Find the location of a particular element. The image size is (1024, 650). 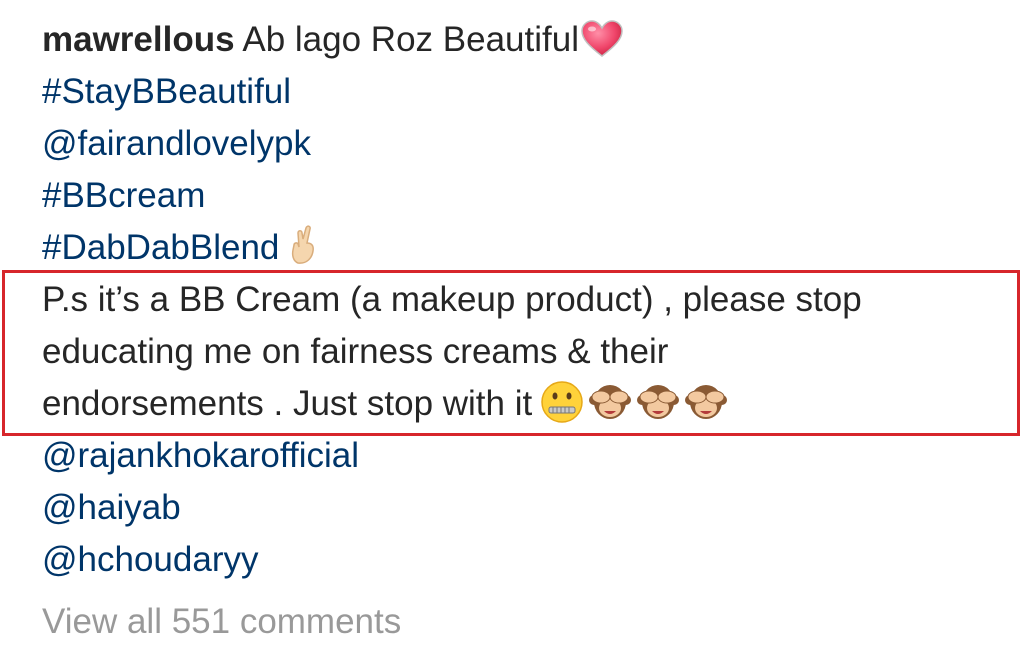

mention-link: @rajankhokarofficial is located at coordinates (200, 455).